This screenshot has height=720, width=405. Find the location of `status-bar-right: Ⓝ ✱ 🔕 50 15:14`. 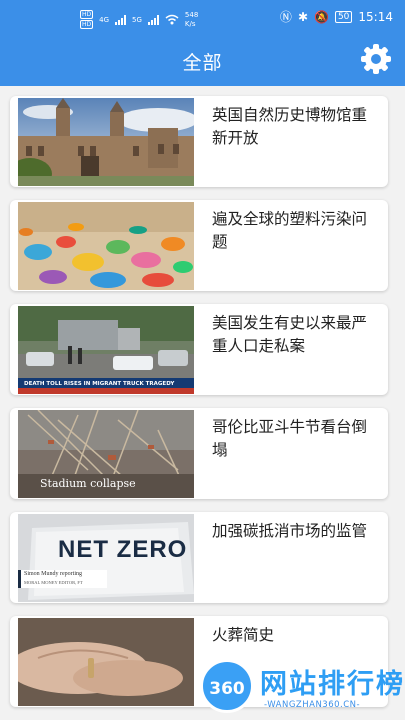

status-bar-right: Ⓝ ✱ 🔕 50 15:14 is located at coordinates (336, 16).